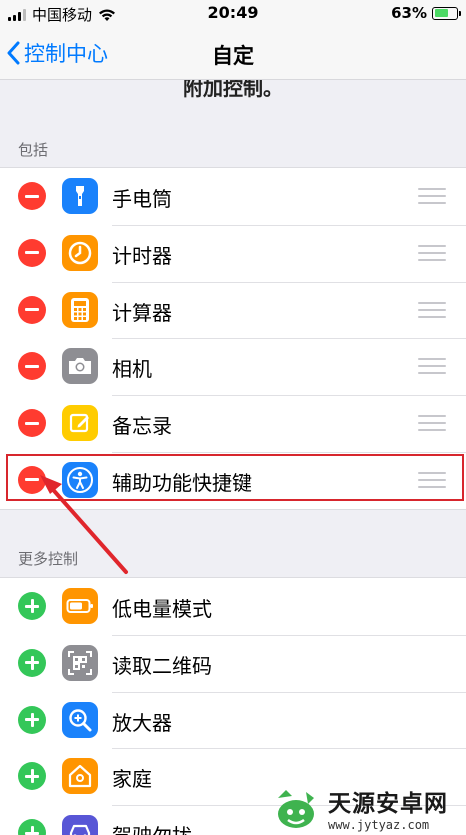 This screenshot has height=835, width=466. What do you see at coordinates (296, 809) in the screenshot?
I see `watermark-logo-icon` at bounding box center [296, 809].